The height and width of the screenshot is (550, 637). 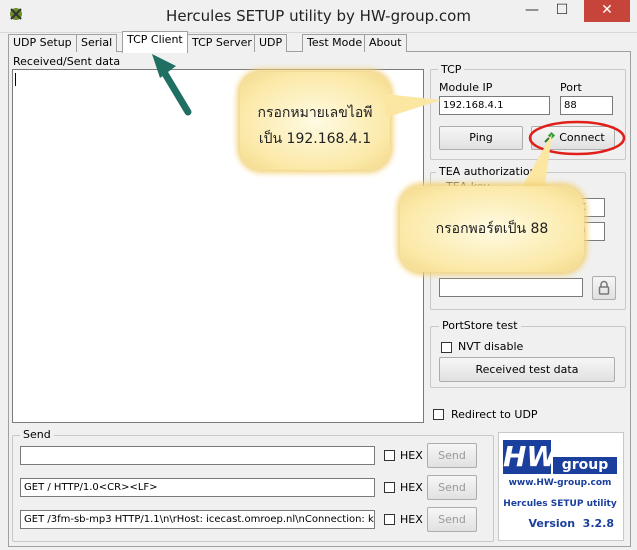 I want to click on logo-product: Hercules SETUP utility, so click(x=560, y=504).